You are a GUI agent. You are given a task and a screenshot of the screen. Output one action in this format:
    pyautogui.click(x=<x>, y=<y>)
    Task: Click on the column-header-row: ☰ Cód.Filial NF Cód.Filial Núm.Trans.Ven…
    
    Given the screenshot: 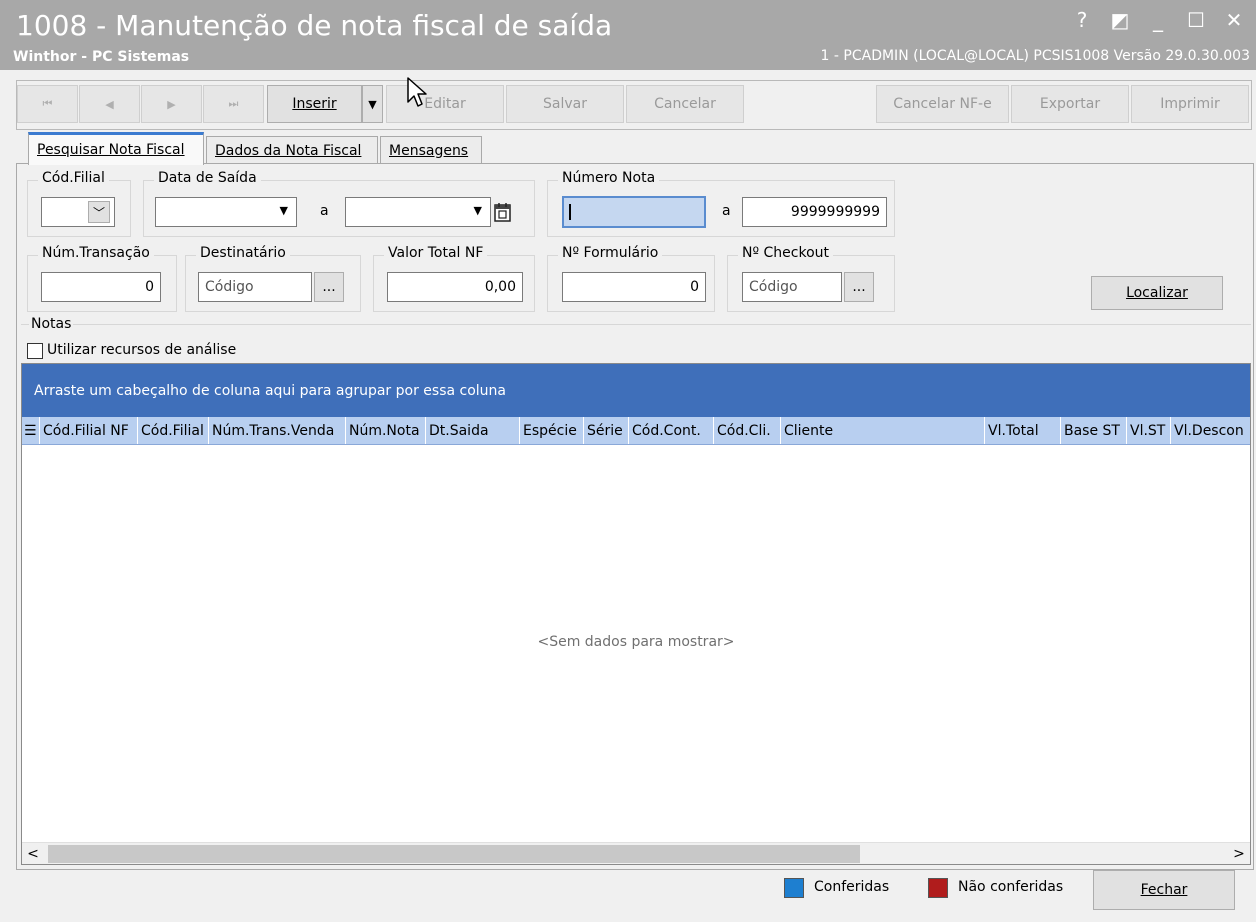 What is the action you would take?
    pyautogui.click(x=636, y=431)
    